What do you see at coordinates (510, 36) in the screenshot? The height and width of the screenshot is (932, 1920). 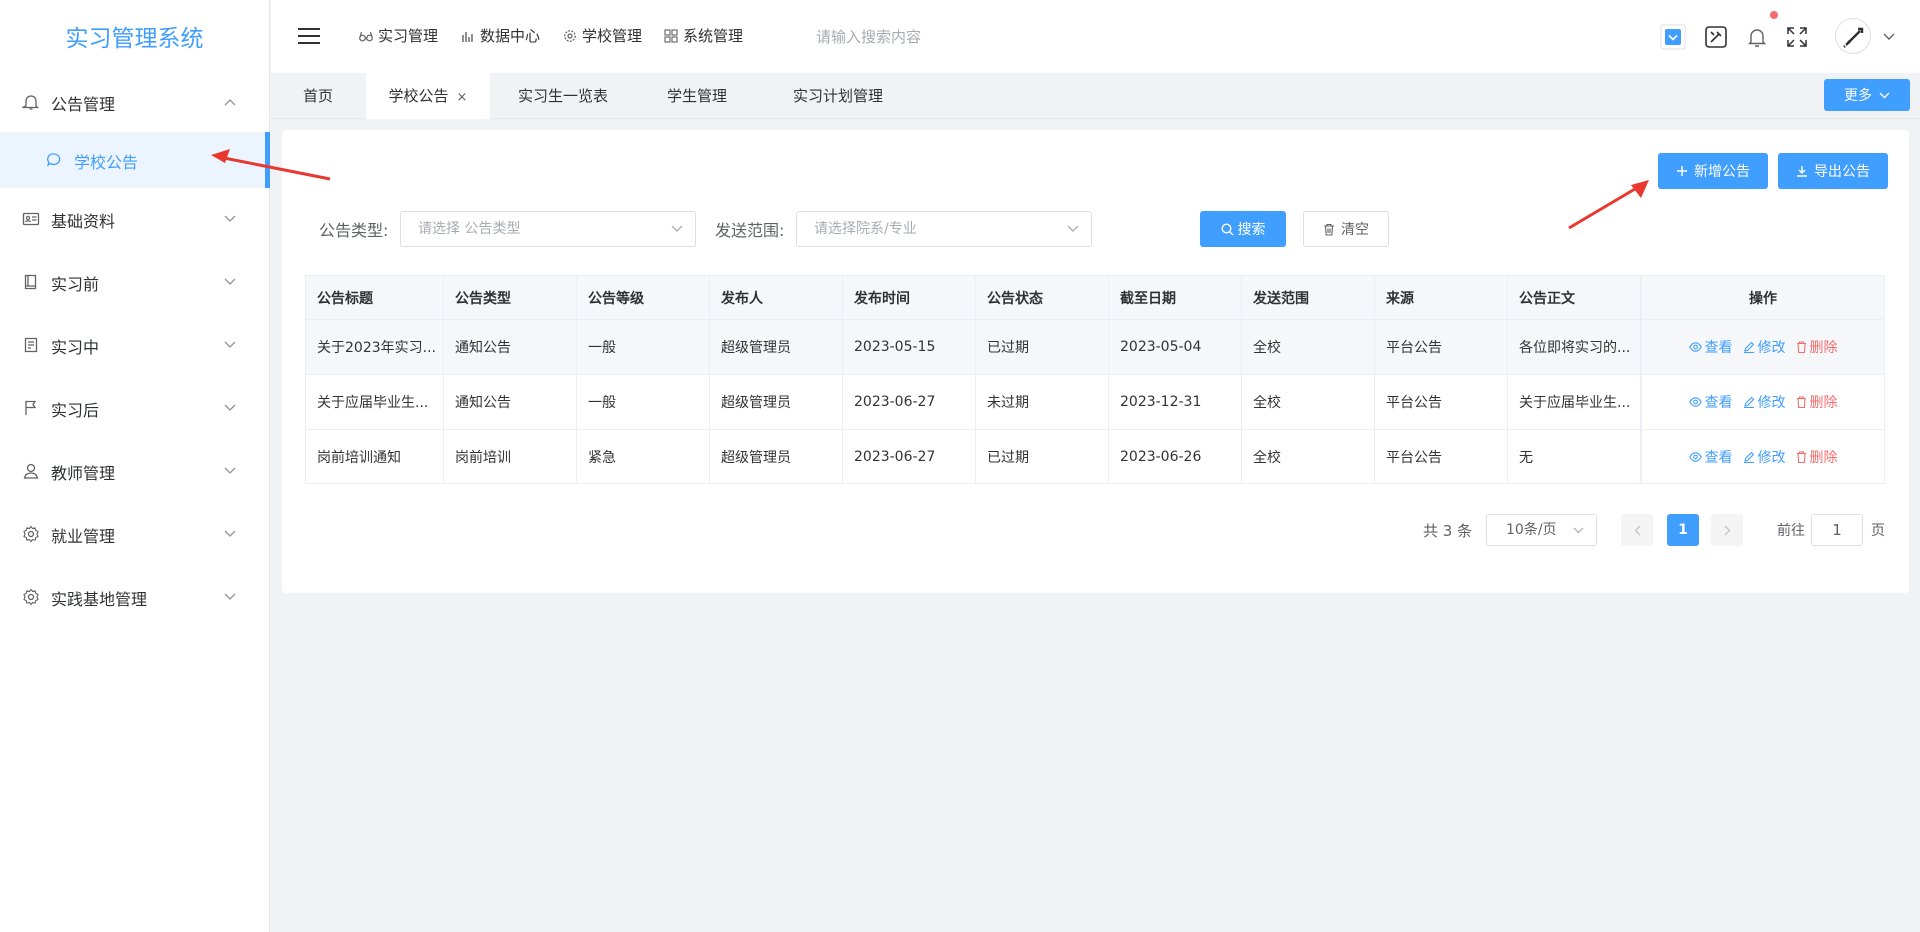 I see `topnav-label: 数据中心` at bounding box center [510, 36].